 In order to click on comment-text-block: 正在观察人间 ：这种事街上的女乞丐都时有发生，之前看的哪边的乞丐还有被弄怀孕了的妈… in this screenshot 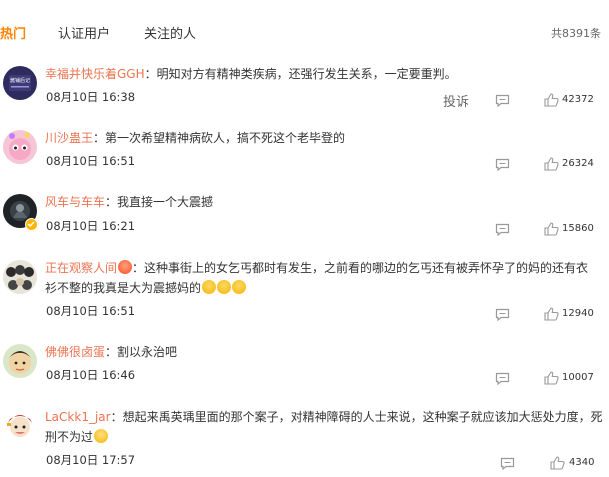, I will do `click(319, 278)`.